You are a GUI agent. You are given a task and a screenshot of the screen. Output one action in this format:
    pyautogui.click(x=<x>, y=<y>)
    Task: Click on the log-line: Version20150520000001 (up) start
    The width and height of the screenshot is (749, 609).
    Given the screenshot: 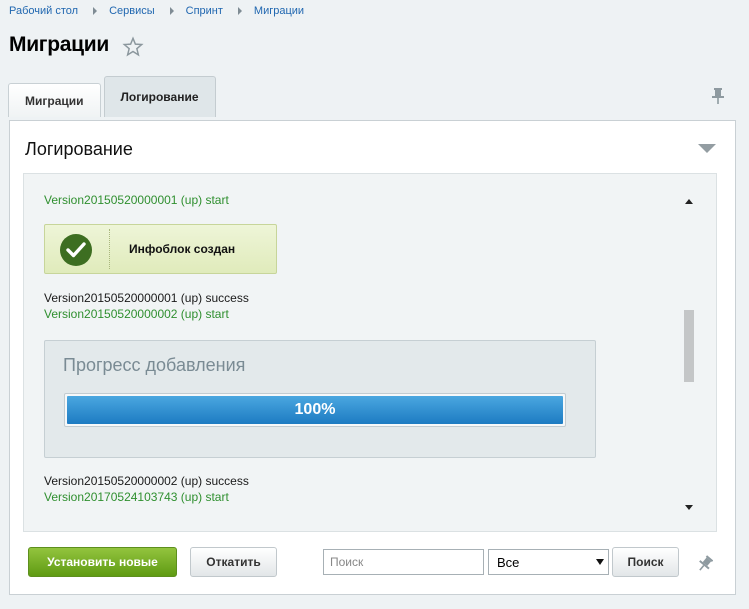 What is the action you would take?
    pyautogui.click(x=136, y=200)
    